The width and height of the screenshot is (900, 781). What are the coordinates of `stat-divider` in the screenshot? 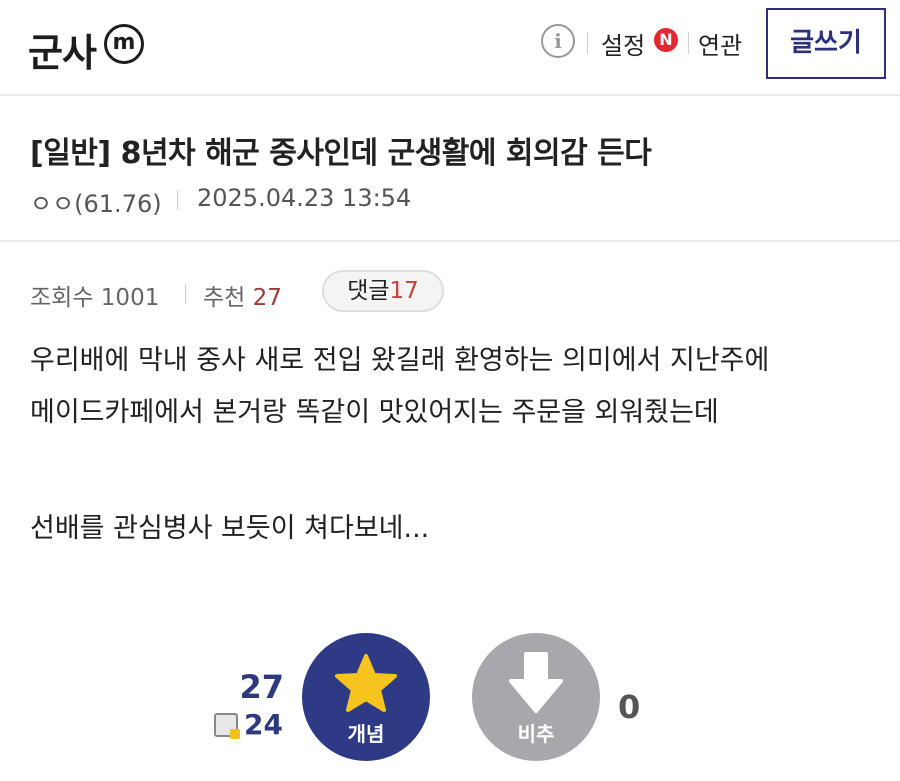 It's located at (185, 294).